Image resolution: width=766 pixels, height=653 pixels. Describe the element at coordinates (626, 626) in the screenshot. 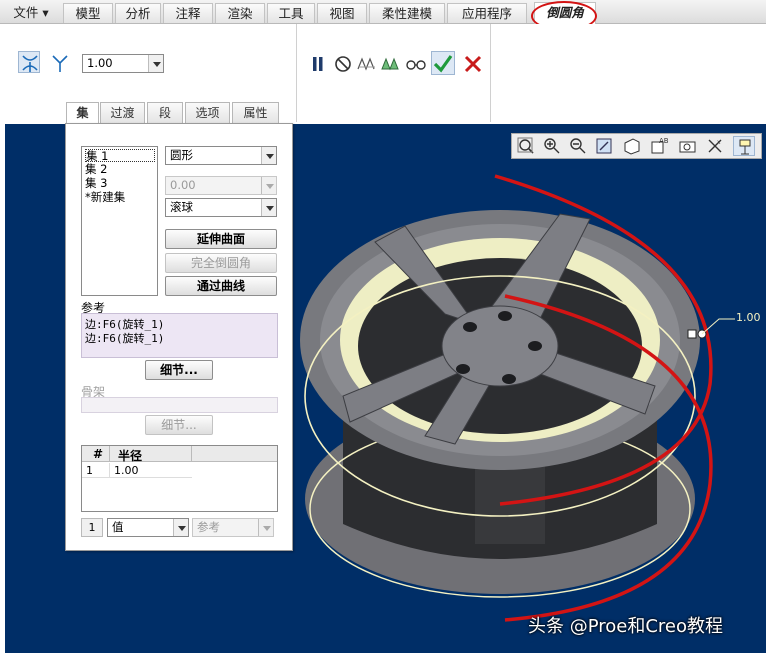

I see `watermark: 头条 @Proe和Creo教程` at that location.